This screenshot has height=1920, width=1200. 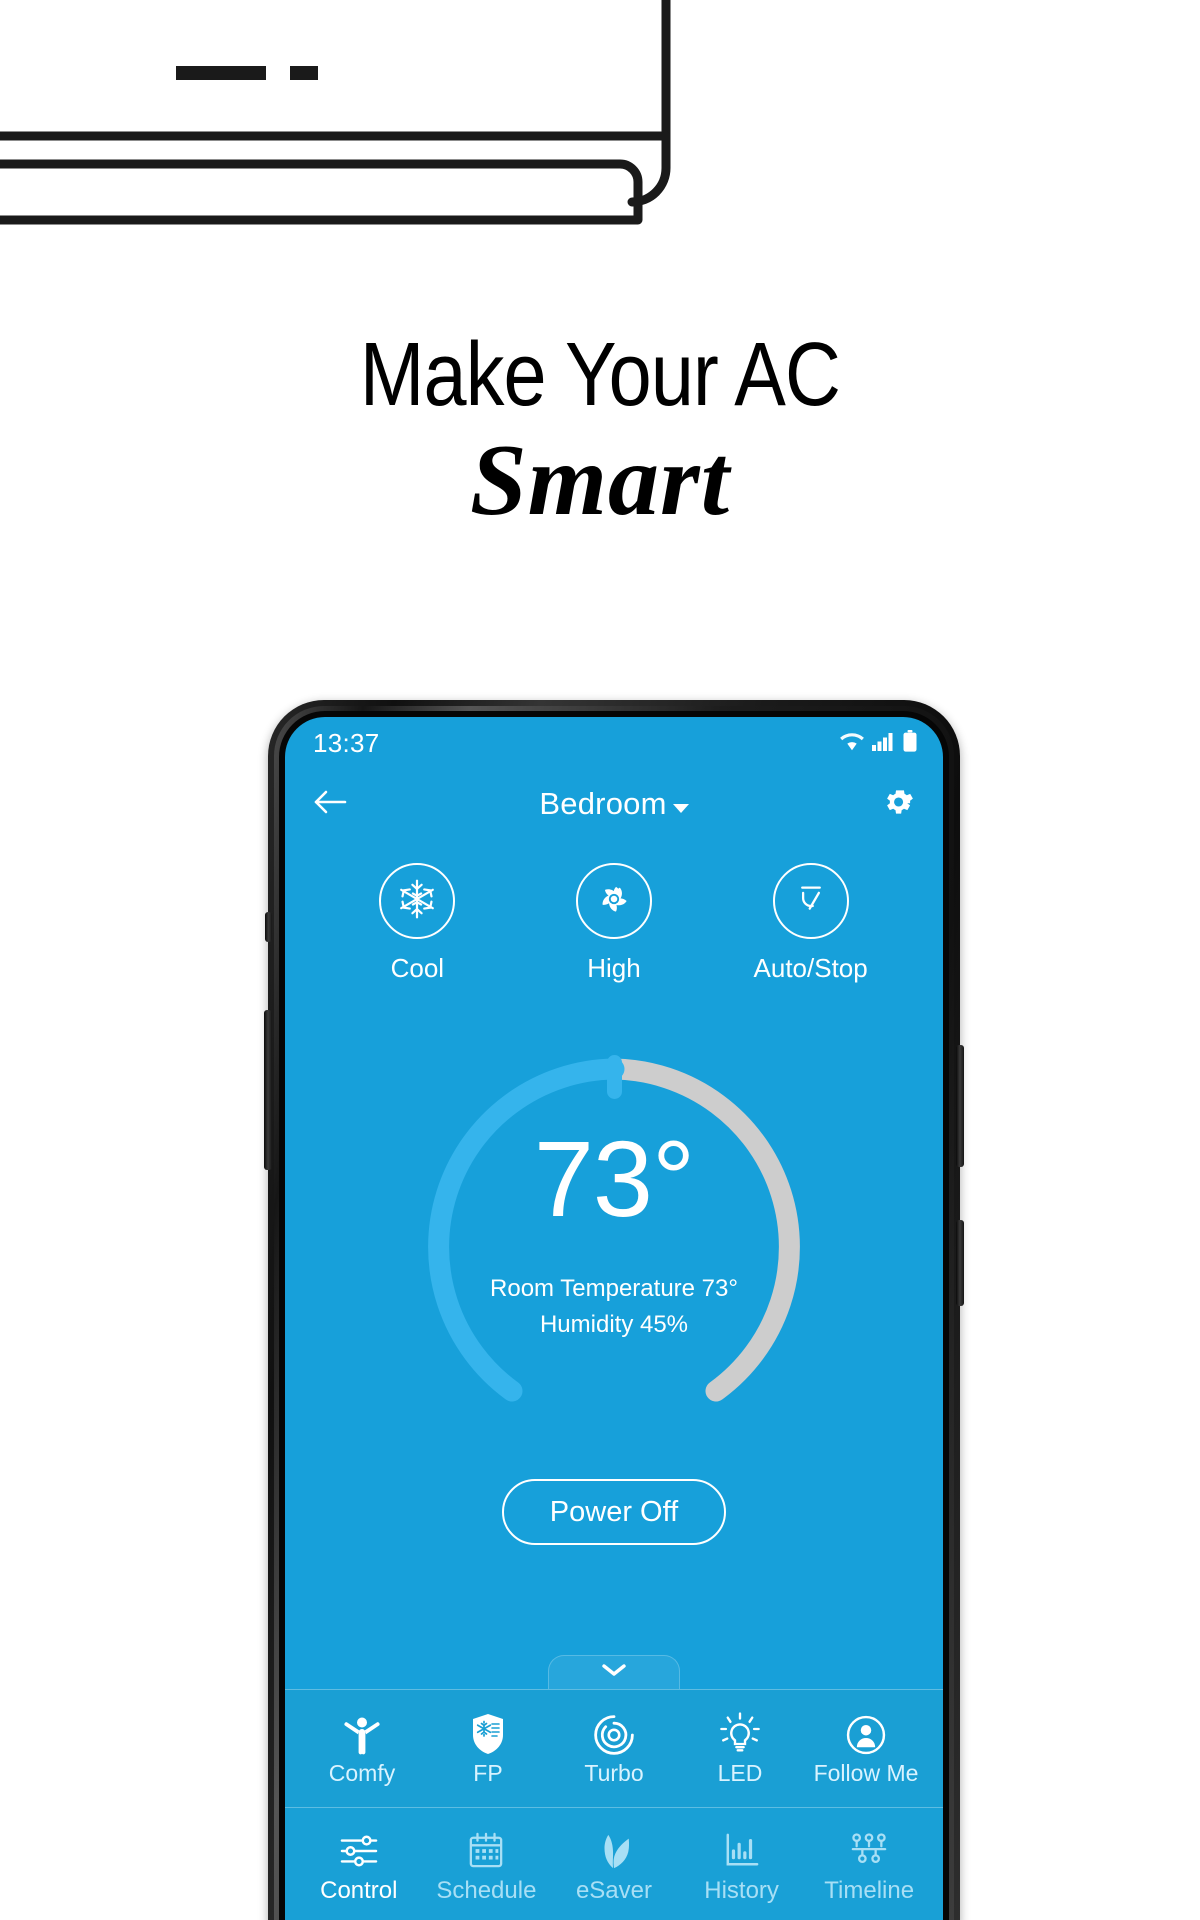 What do you see at coordinates (680, 808) in the screenshot?
I see `caret-down-icon` at bounding box center [680, 808].